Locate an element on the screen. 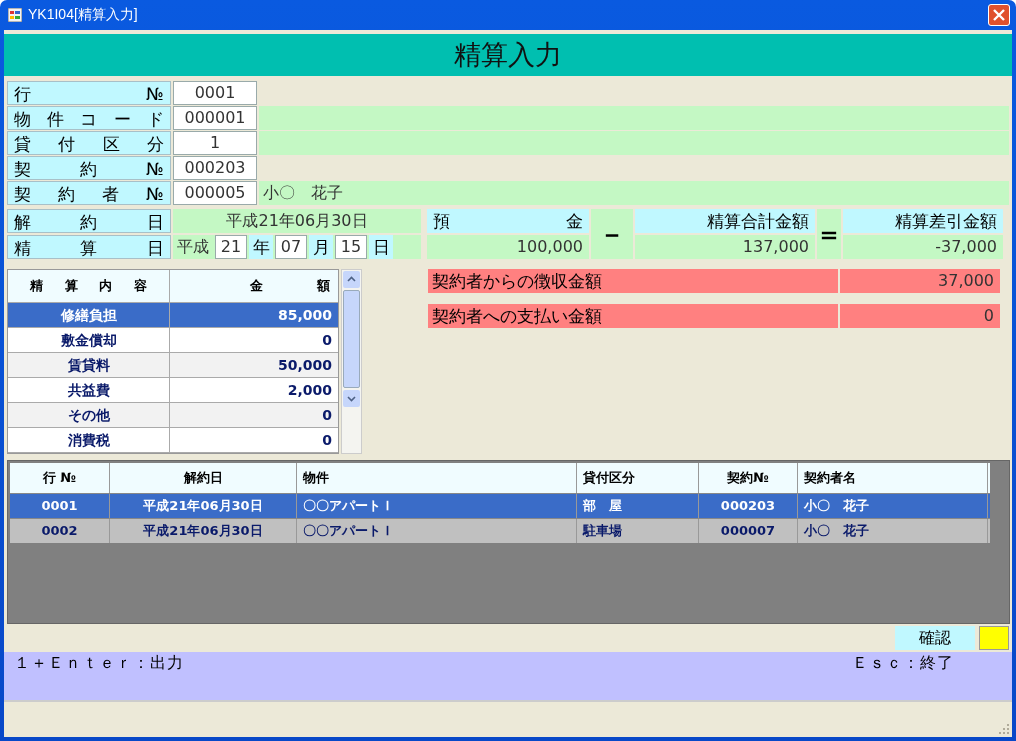 This screenshot has height=741, width=1016. field-label: 解 約 日 is located at coordinates (89, 221).